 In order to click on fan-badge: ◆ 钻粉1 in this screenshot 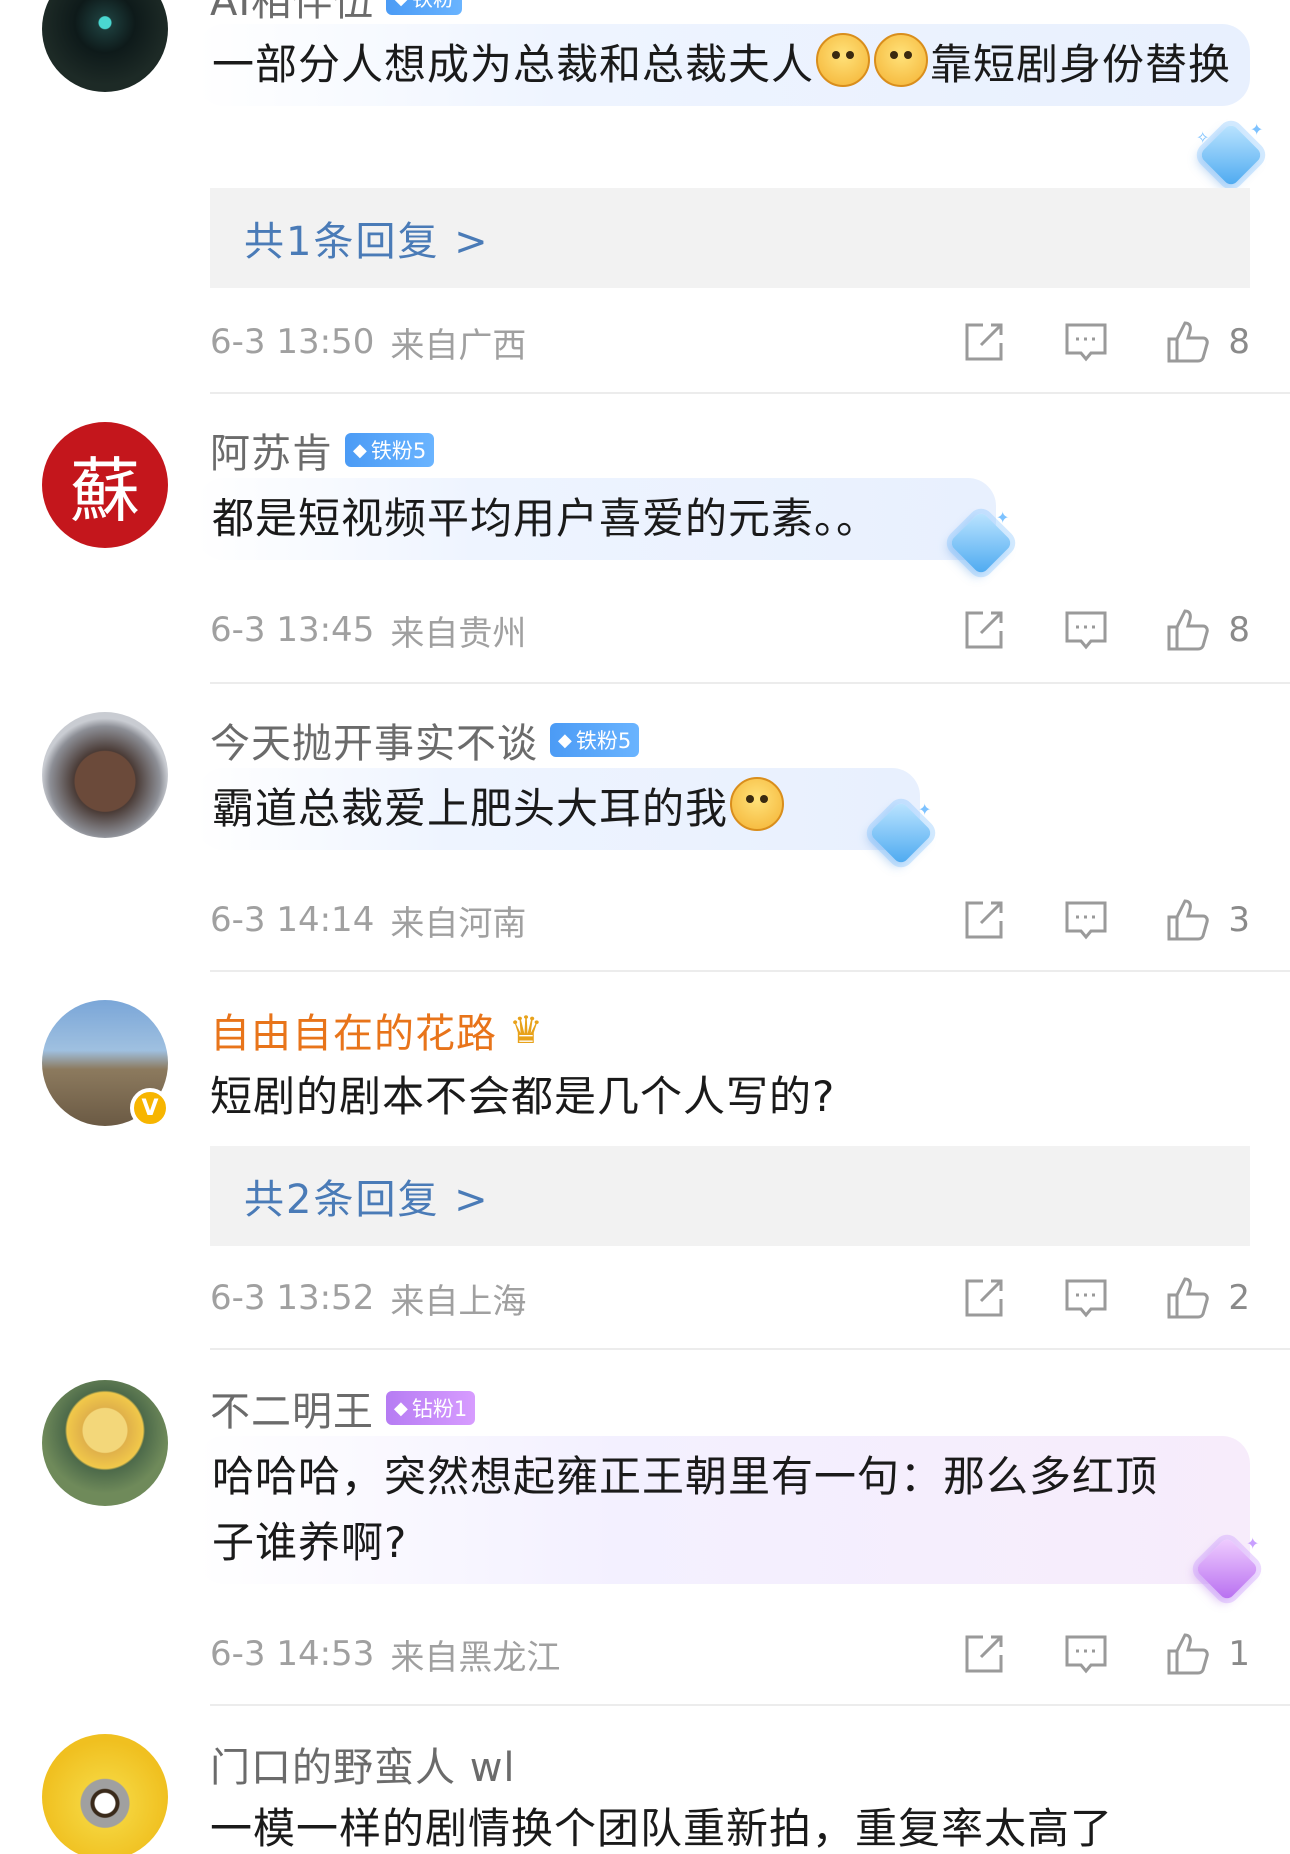, I will do `click(431, 1408)`.